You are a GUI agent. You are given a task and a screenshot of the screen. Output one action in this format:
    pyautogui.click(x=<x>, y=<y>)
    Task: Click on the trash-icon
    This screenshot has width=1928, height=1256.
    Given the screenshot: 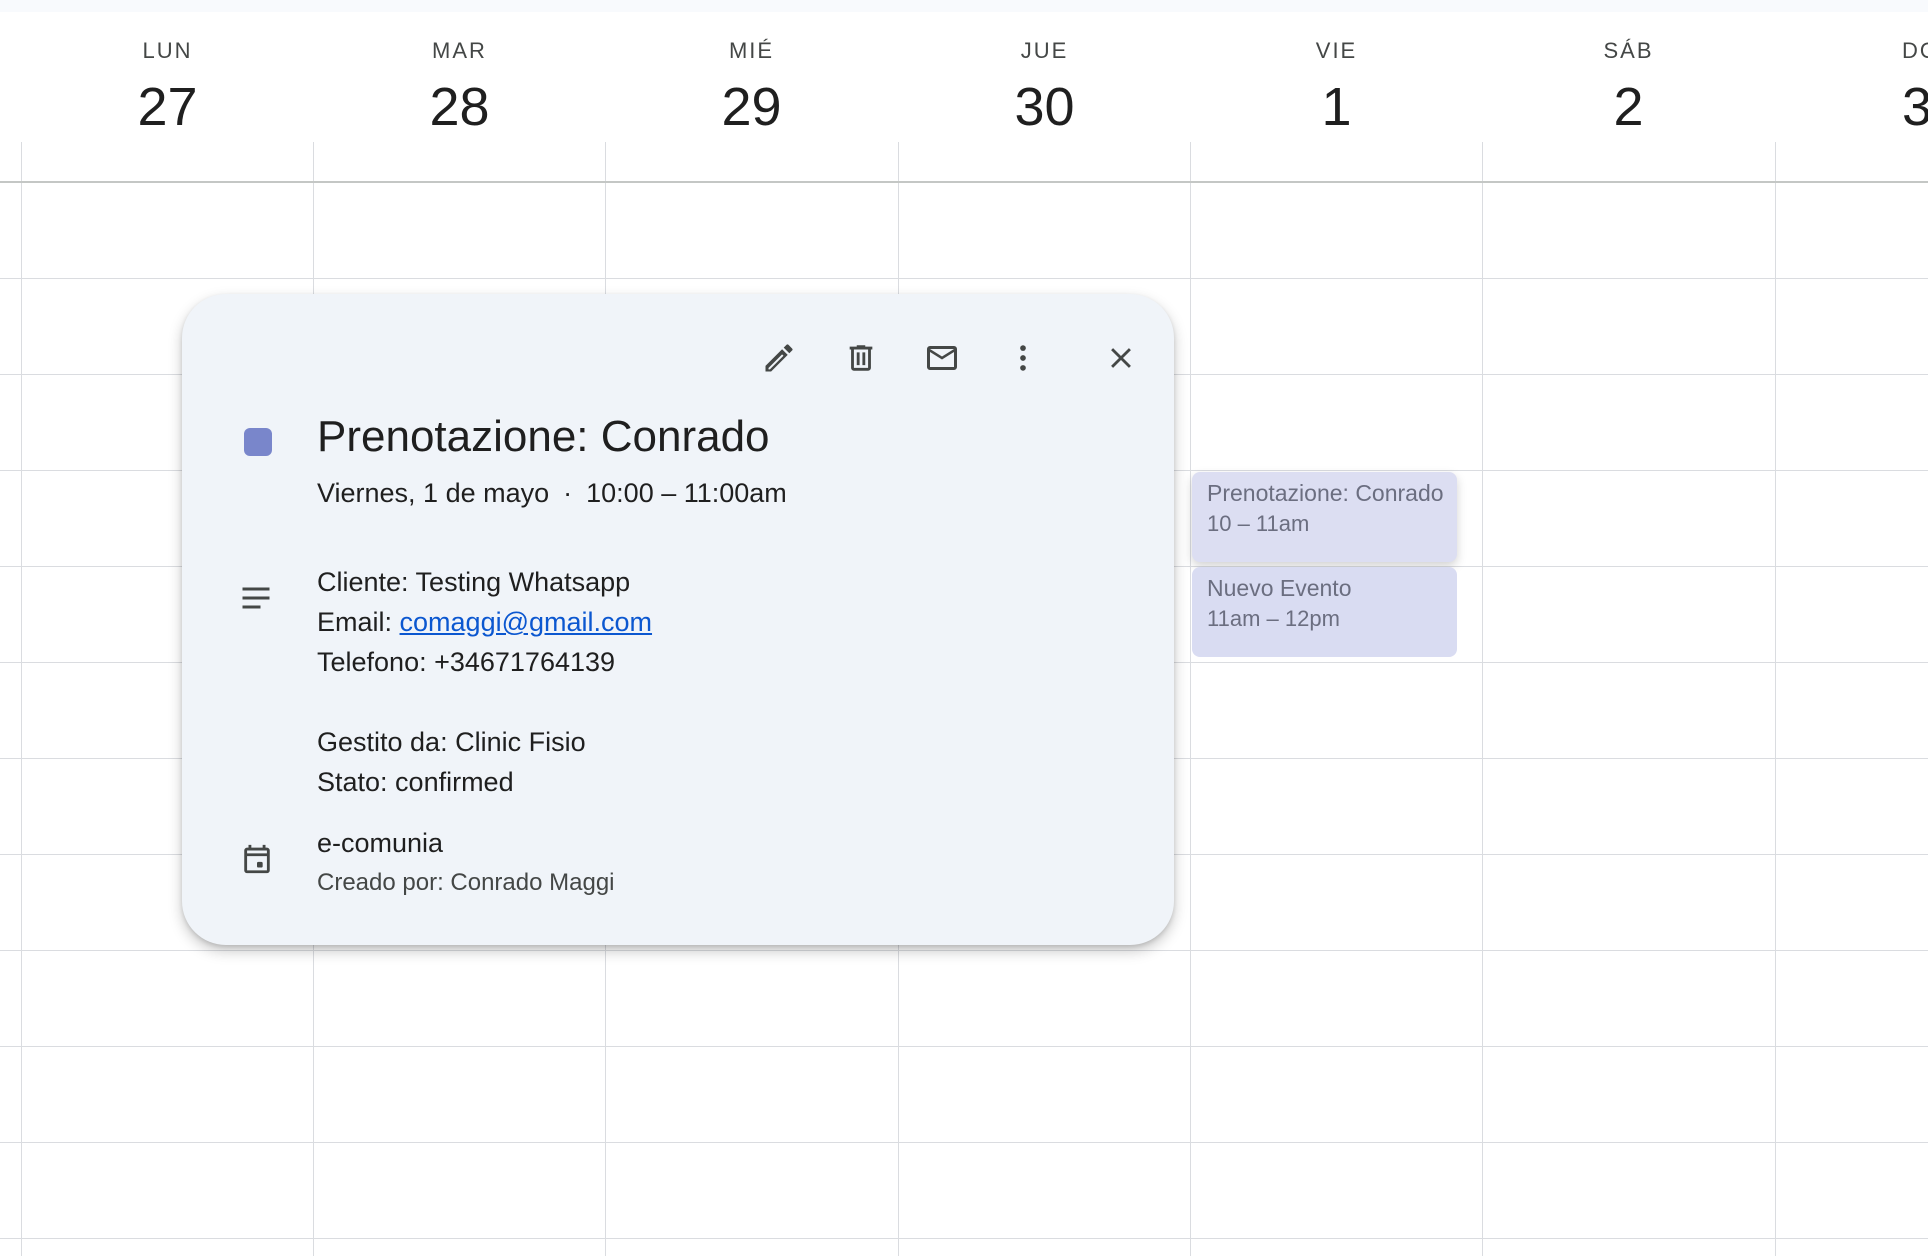 What is the action you would take?
    pyautogui.click(x=861, y=358)
    